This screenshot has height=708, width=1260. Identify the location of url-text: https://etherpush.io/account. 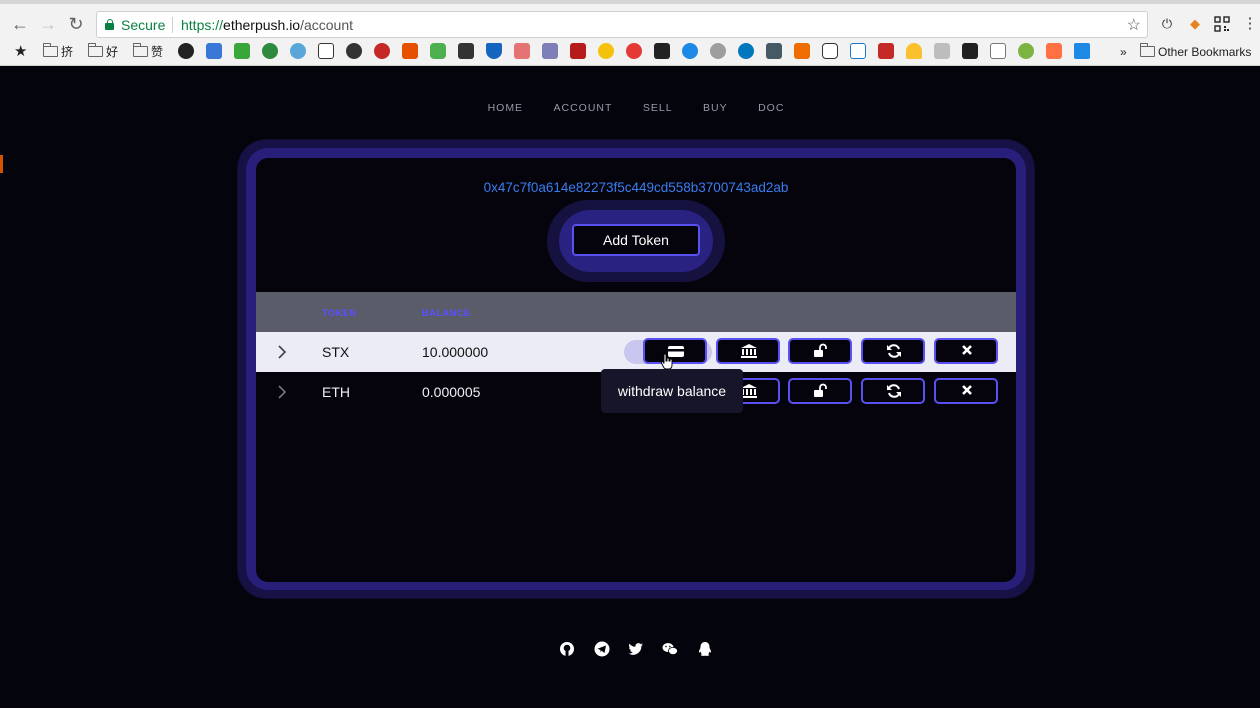
(267, 25).